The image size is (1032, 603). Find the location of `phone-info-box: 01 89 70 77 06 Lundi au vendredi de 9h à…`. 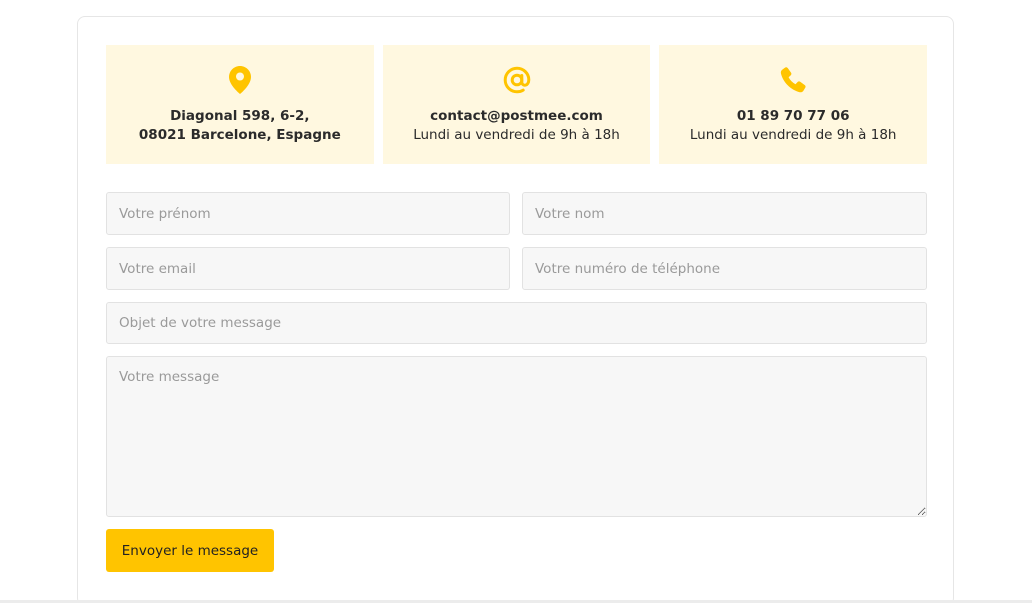

phone-info-box: 01 89 70 77 06 Lundi au vendredi de 9h à… is located at coordinates (793, 104).